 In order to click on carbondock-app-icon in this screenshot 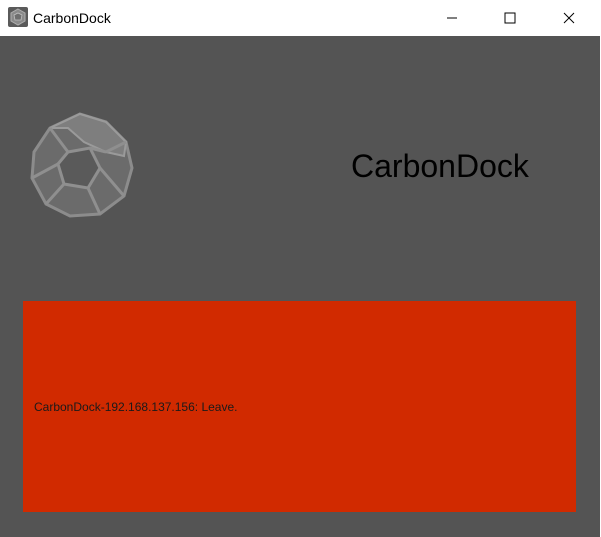, I will do `click(18, 17)`.